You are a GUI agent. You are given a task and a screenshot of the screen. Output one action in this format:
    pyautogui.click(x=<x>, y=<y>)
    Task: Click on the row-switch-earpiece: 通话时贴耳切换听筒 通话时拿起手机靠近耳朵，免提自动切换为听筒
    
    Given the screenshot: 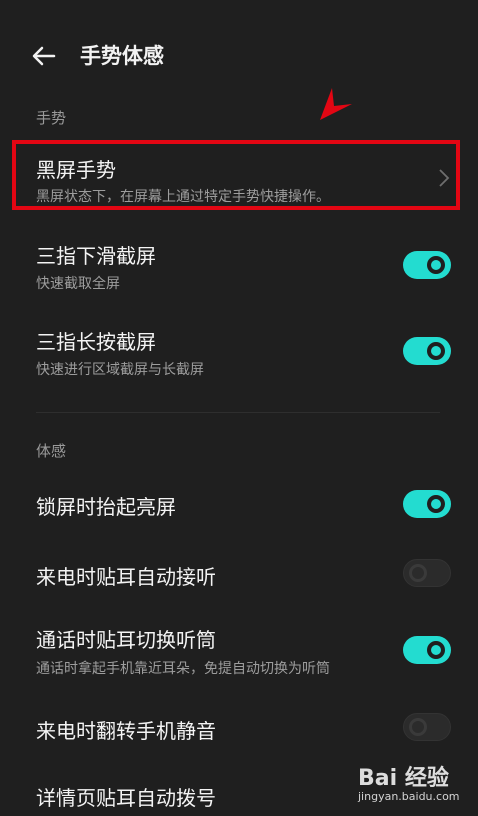 What is the action you would take?
    pyautogui.click(x=239, y=654)
    